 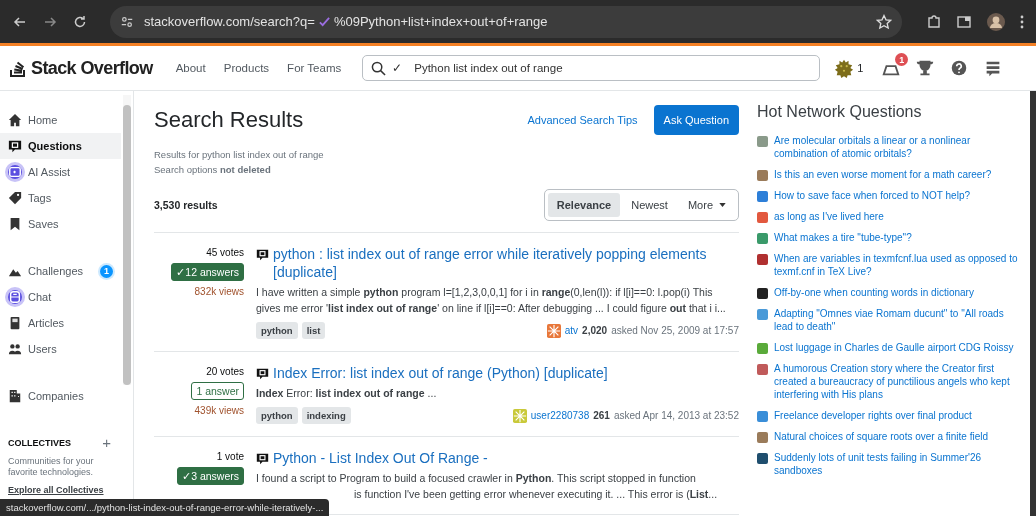 I want to click on hot-question-link: How to save face when forced to NOT help?, so click(x=872, y=195).